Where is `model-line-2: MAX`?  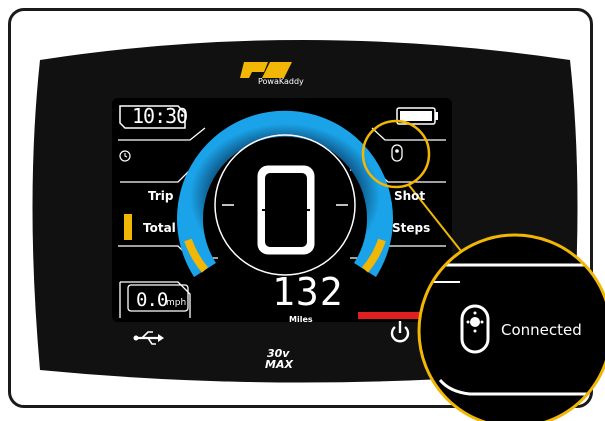 model-line-2: MAX is located at coordinates (279, 364).